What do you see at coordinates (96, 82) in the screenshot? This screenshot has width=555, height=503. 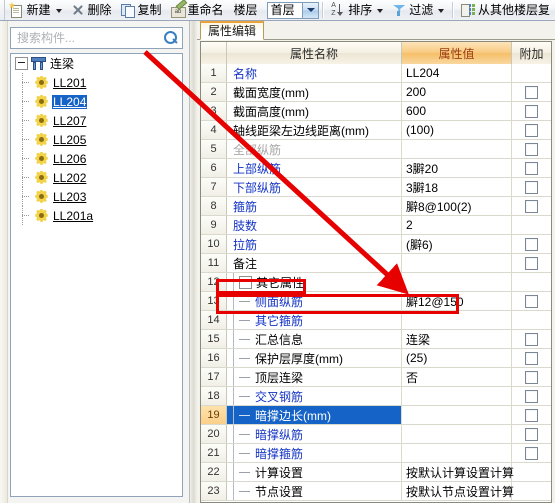 I see `tree-item-LL201: LL201` at bounding box center [96, 82].